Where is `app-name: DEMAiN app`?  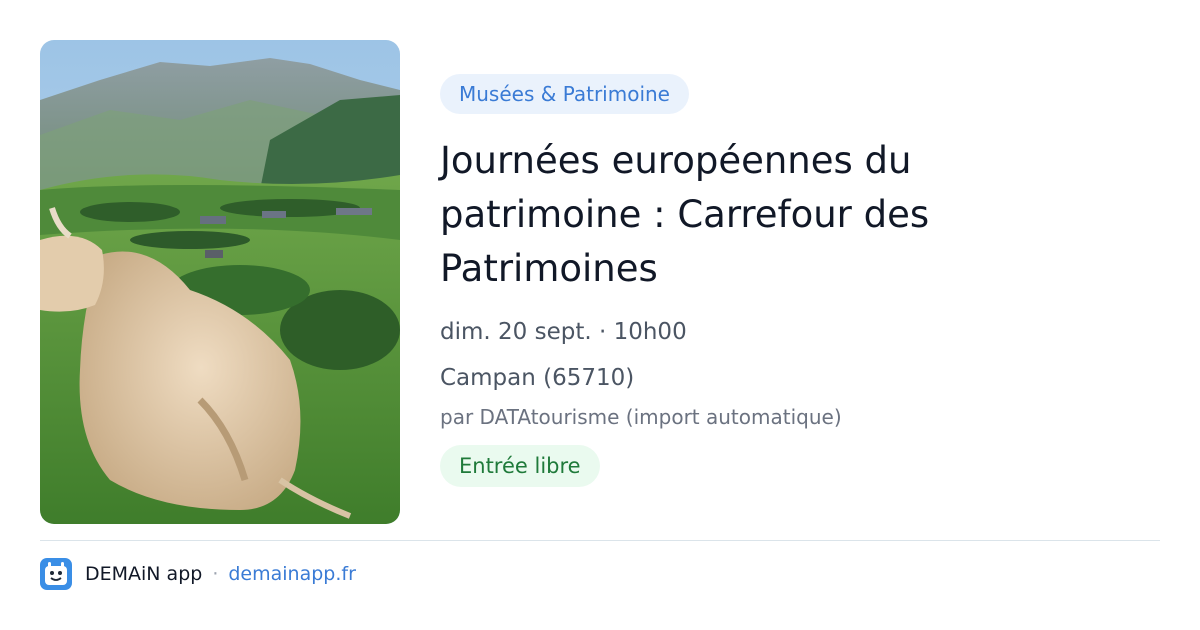 app-name: DEMAiN app is located at coordinates (144, 574).